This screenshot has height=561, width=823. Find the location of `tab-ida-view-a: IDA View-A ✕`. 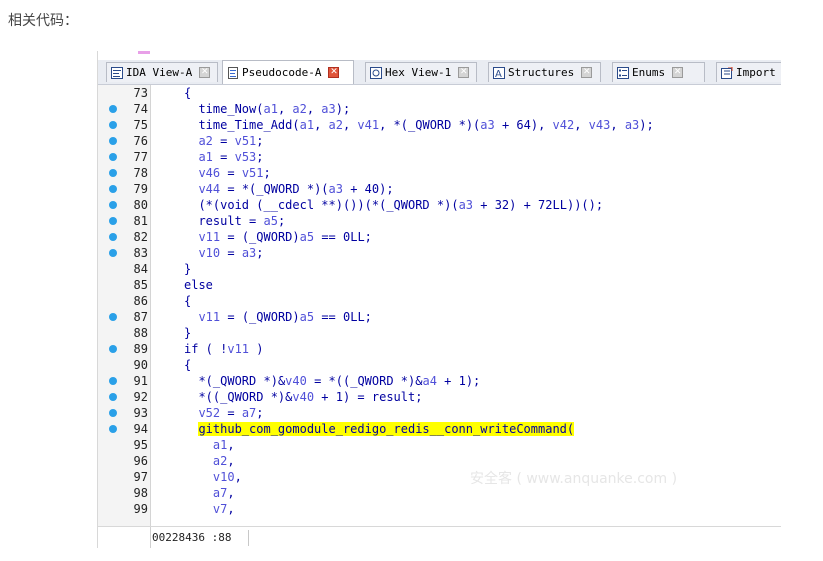

tab-ida-view-a: IDA View-A ✕ is located at coordinates (162, 72).